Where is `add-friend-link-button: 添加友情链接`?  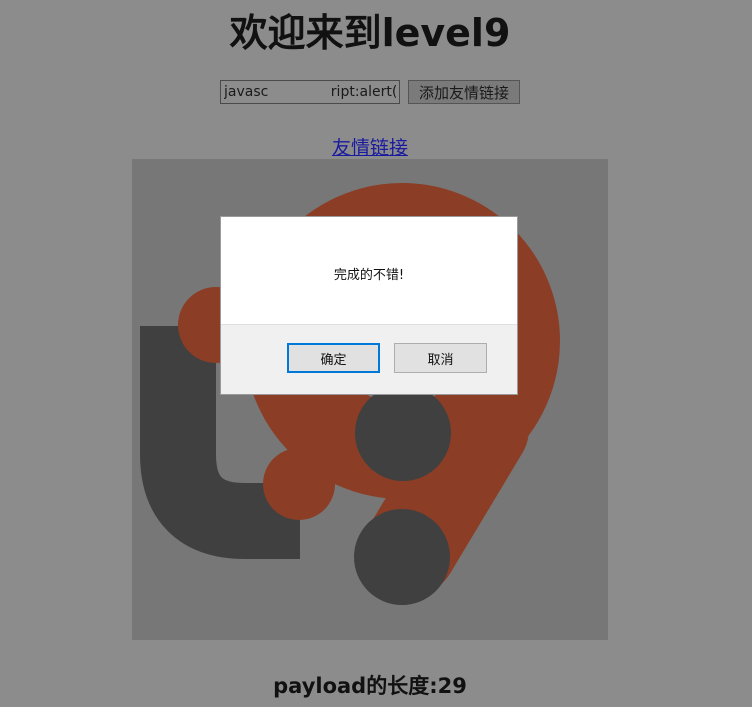 add-friend-link-button: 添加友情链接 is located at coordinates (463, 92).